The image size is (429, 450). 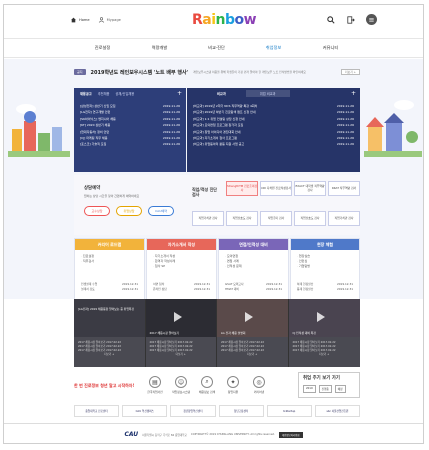 I want to click on card-link: 직무검사, so click(x=109, y=261).